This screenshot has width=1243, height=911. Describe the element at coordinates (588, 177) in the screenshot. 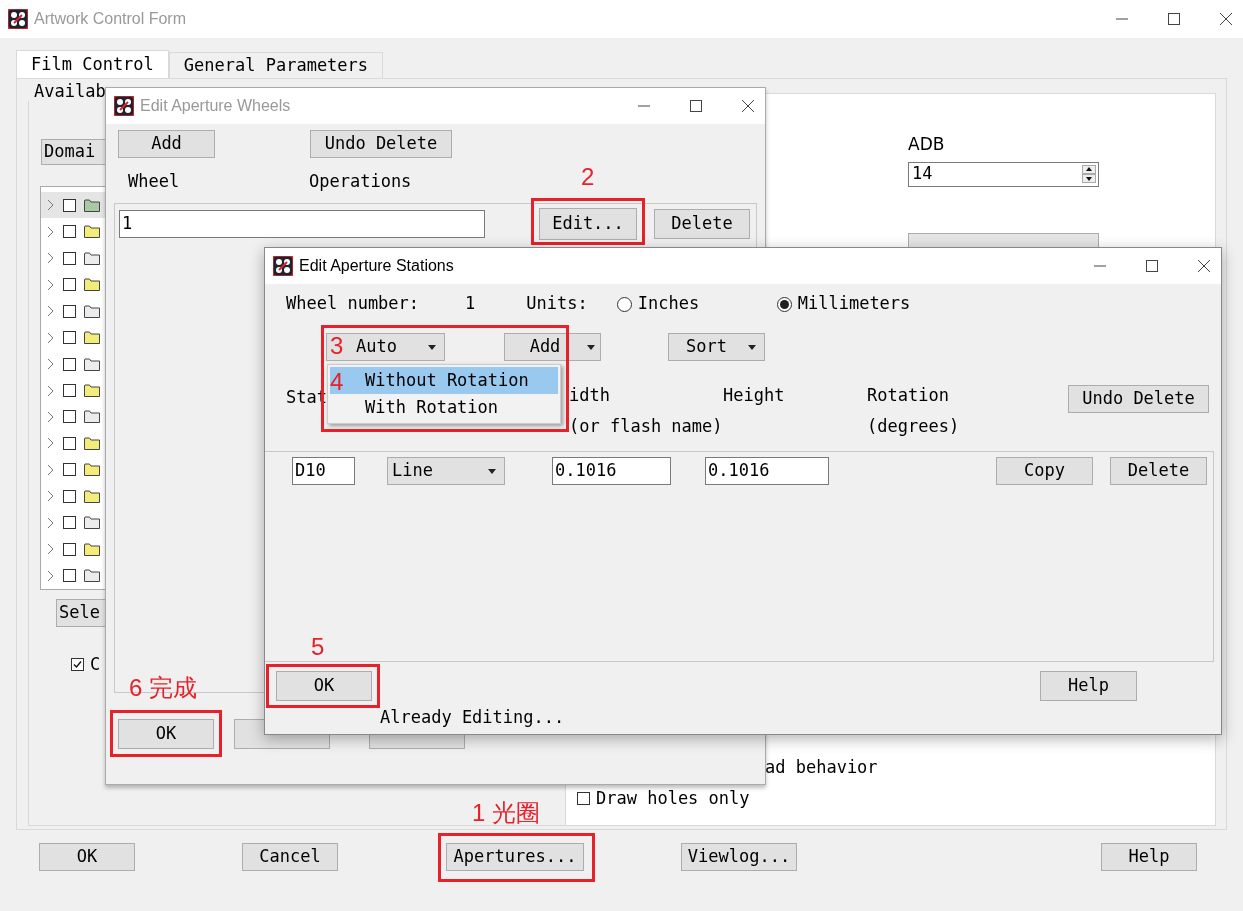

I see `annotation-label: 2` at that location.